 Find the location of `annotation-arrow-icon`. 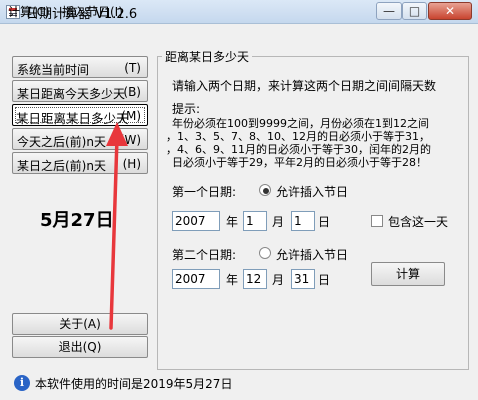

annotation-arrow-icon is located at coordinates (117, 226).